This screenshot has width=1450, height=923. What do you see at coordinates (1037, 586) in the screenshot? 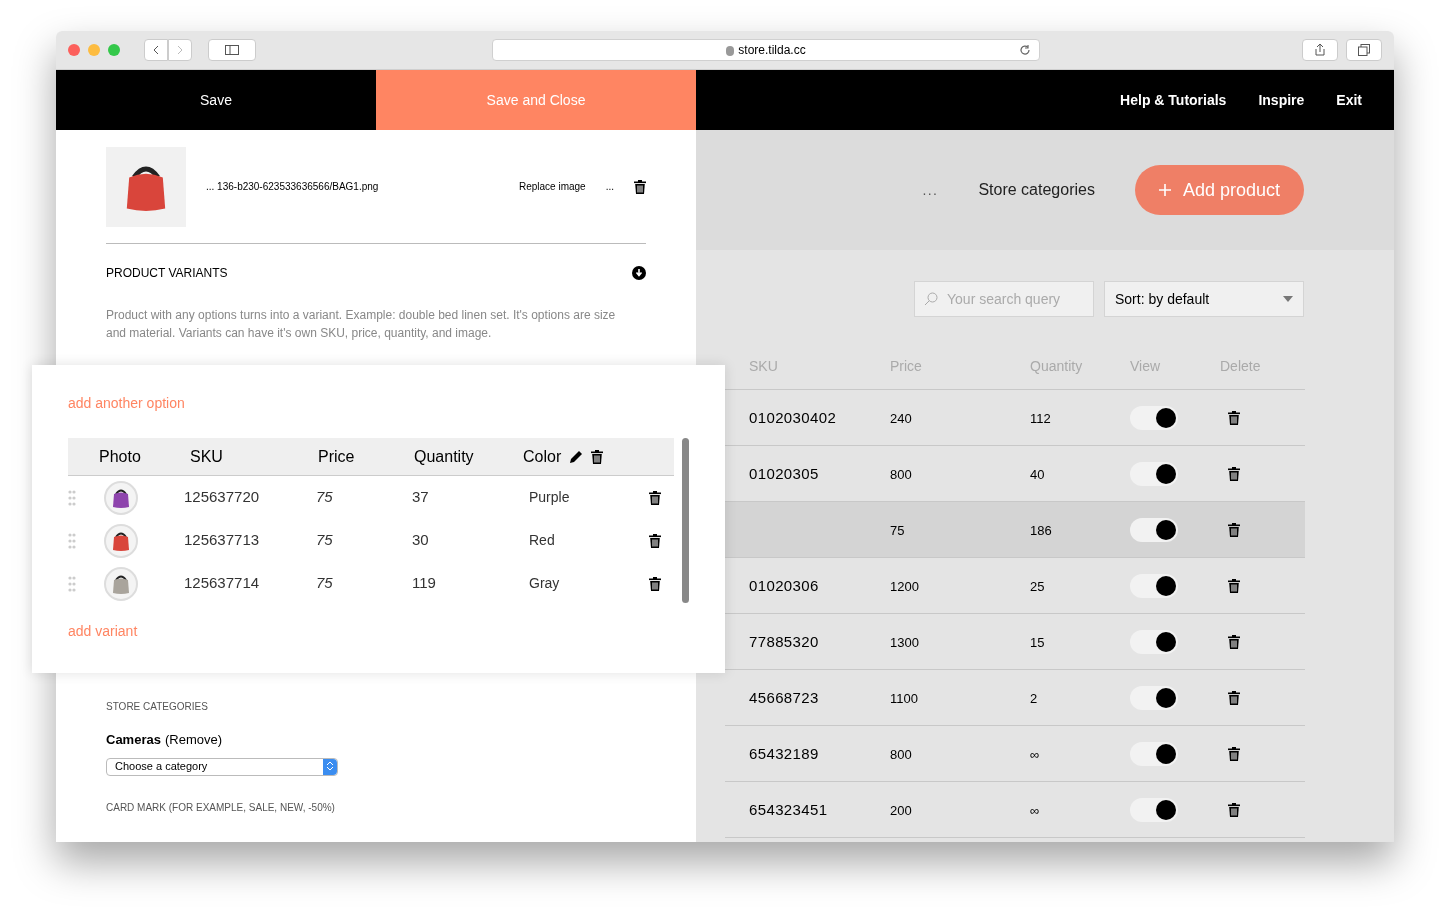
I see `quantity-text: 25` at bounding box center [1037, 586].